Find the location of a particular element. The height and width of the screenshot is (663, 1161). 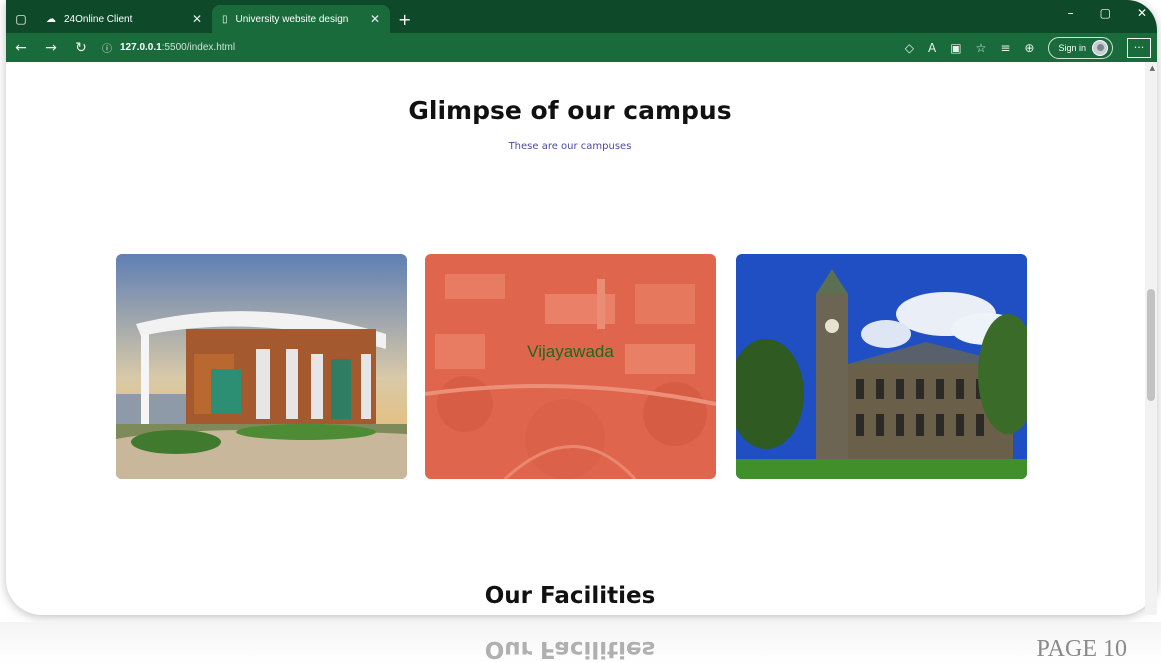

new-tab-icon: + is located at coordinates (404, 19).